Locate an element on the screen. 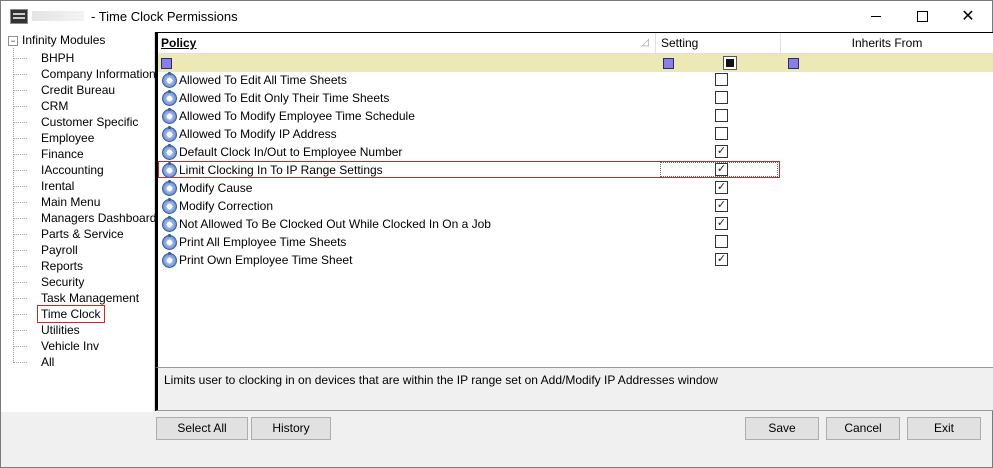  policy-row: Print Own Employee Time Sheet ✓ is located at coordinates (575, 260).